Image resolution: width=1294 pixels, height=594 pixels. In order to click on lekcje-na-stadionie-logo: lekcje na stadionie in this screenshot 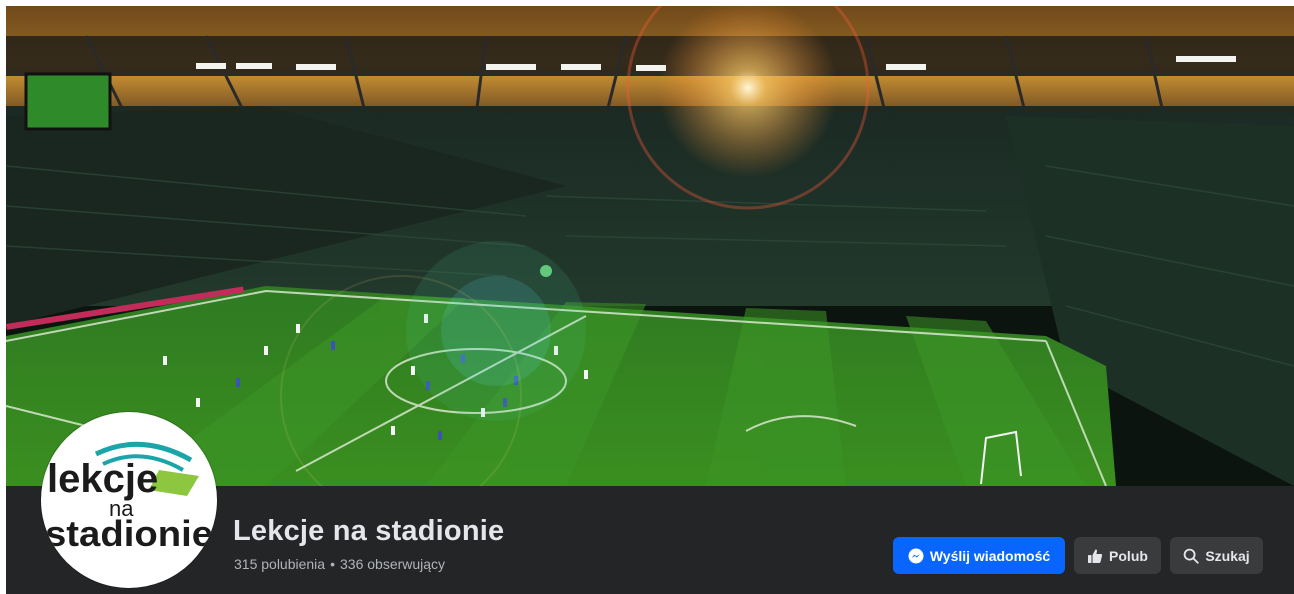, I will do `click(129, 497)`.